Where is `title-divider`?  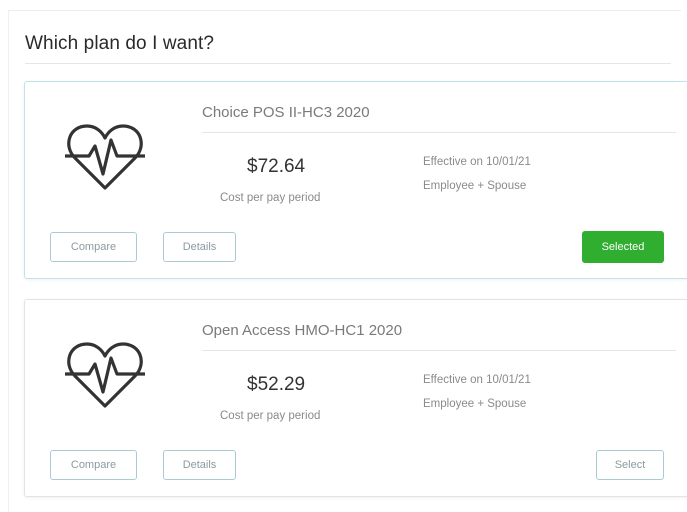
title-divider is located at coordinates (348, 63).